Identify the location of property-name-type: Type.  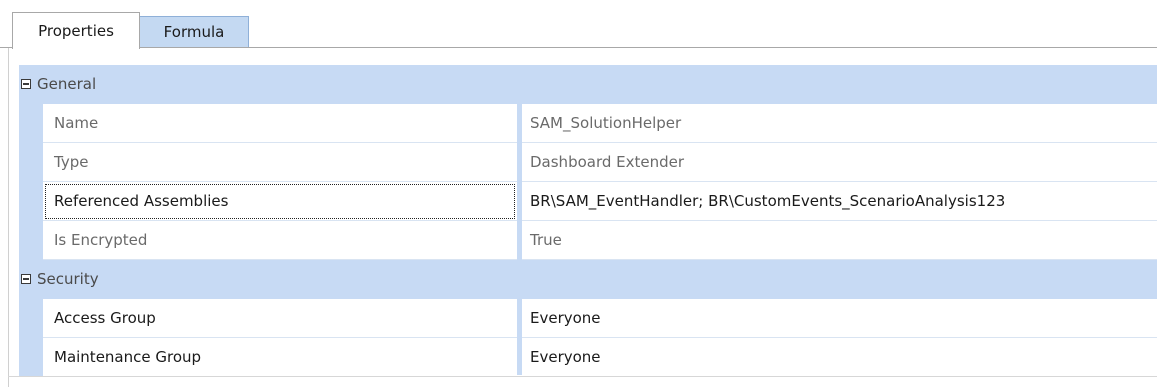
(280, 162).